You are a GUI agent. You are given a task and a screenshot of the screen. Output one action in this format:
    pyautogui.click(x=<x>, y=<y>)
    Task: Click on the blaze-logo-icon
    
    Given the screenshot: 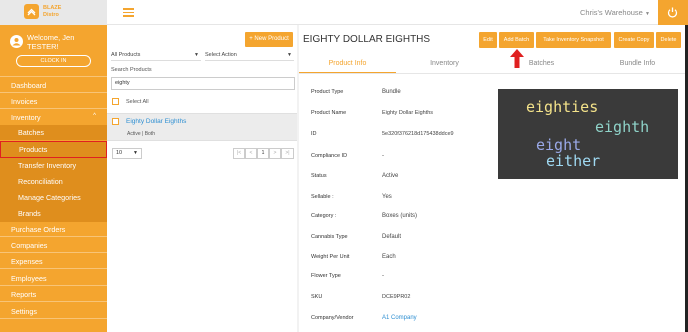 What is the action you would take?
    pyautogui.click(x=31, y=11)
    